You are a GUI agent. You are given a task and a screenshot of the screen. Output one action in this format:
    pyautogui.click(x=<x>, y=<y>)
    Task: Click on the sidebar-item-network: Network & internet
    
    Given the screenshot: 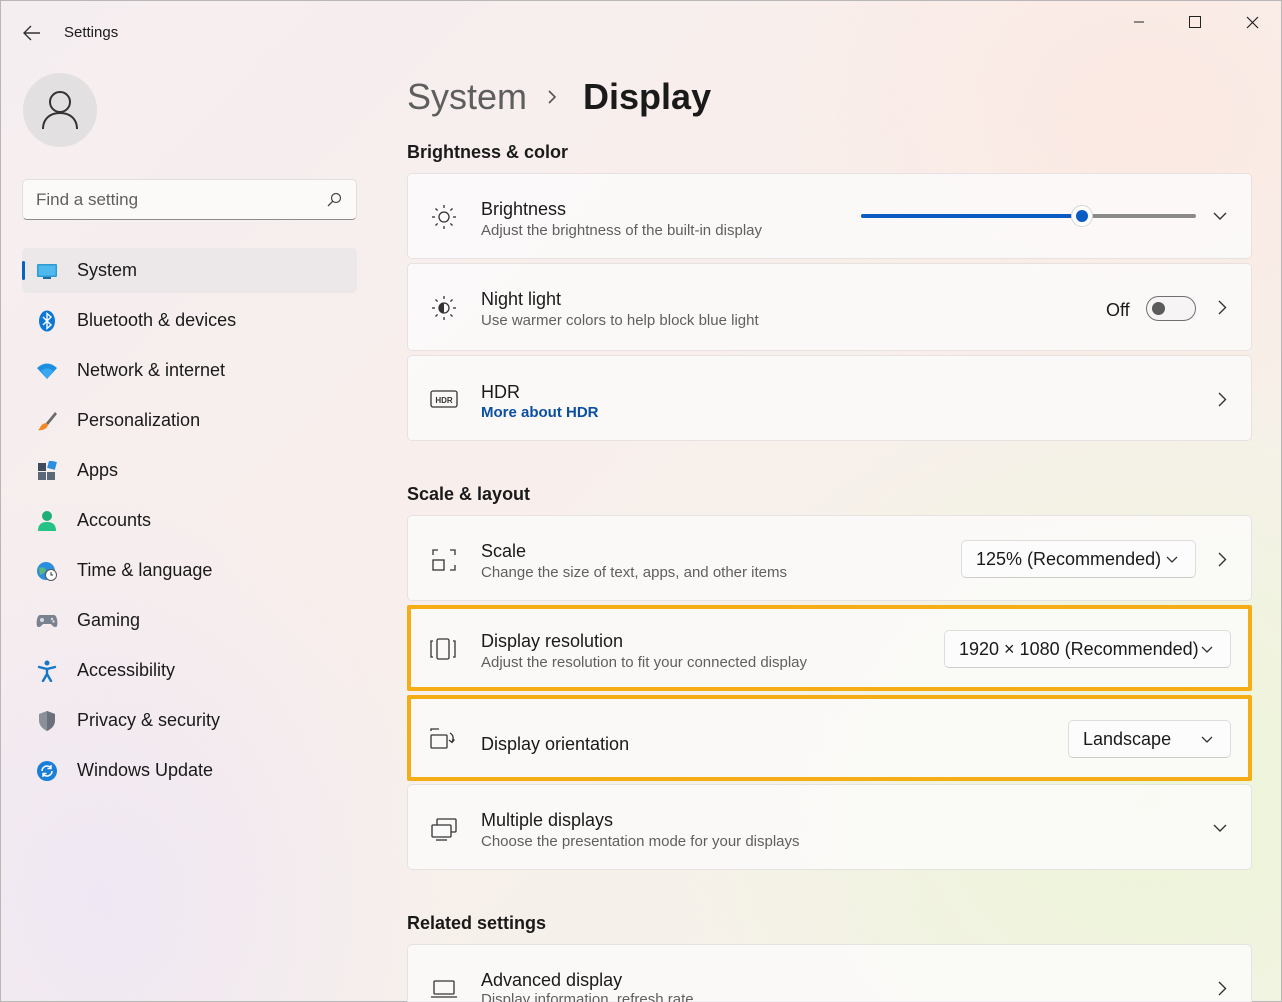 What is the action you would take?
    pyautogui.click(x=189, y=370)
    